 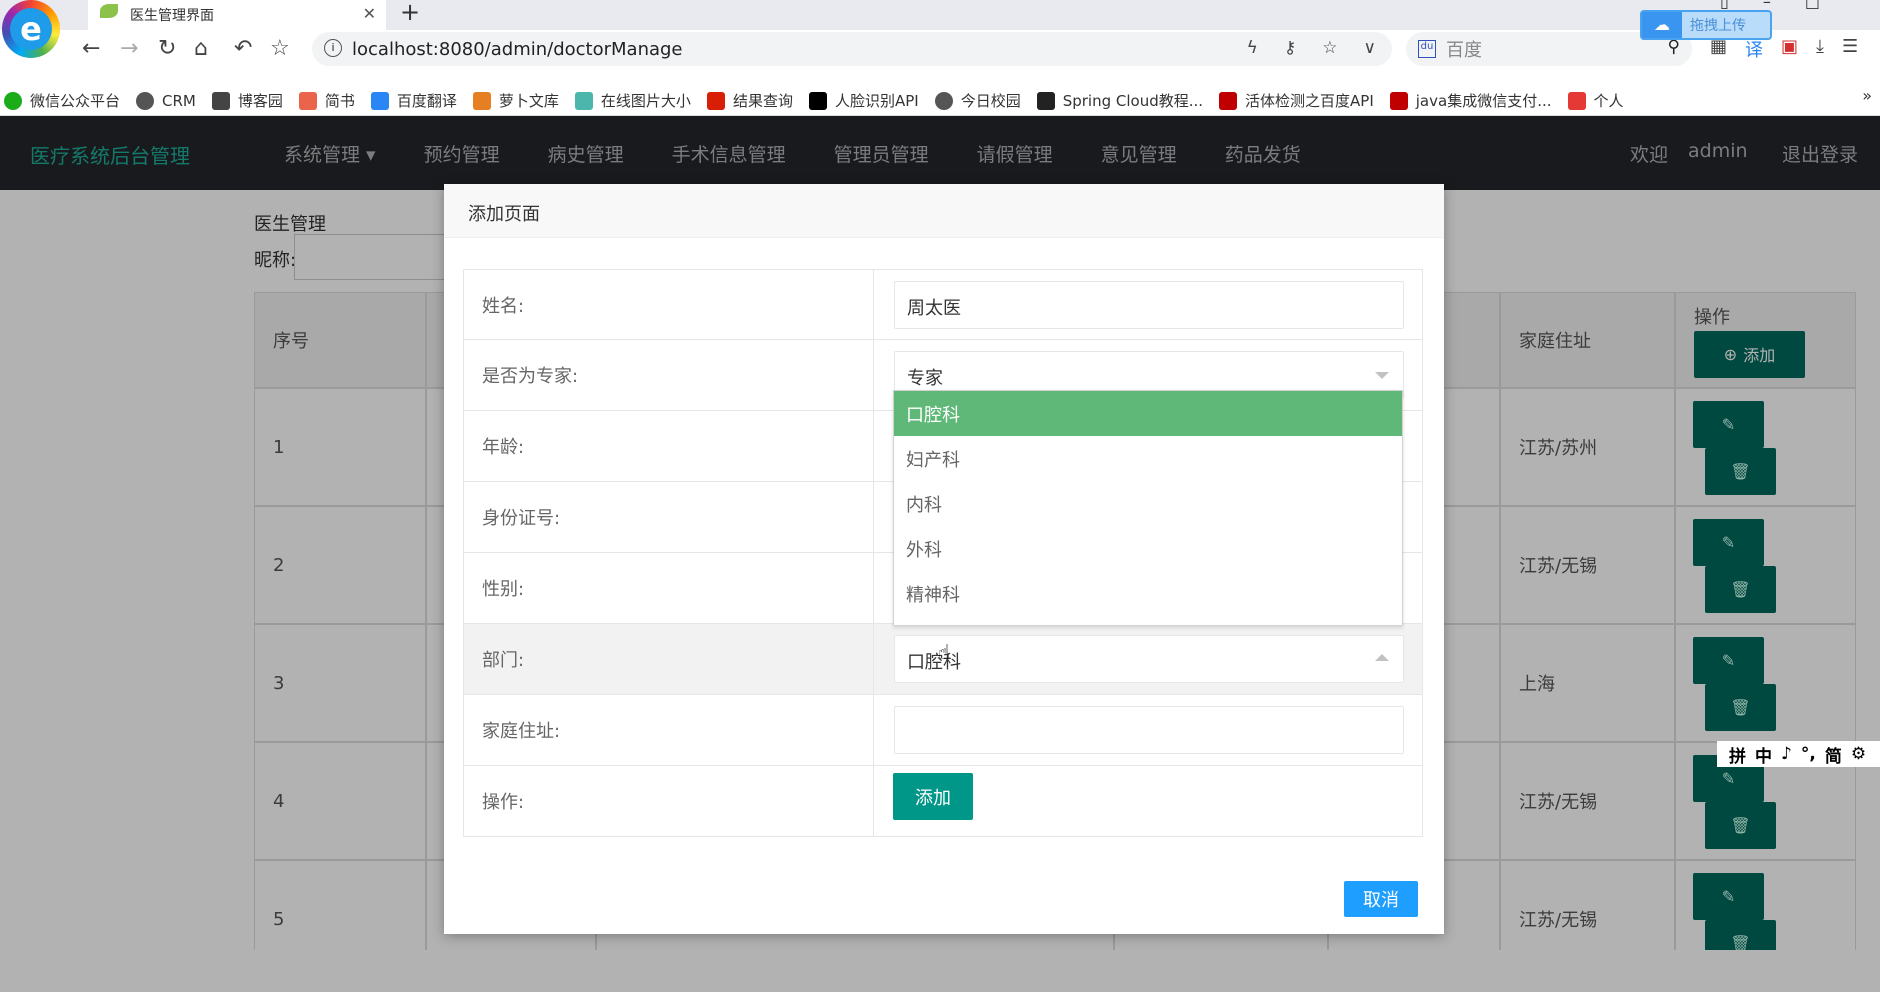 What do you see at coordinates (669, 730) in the screenshot?
I see `address-label: 家庭住址:` at bounding box center [669, 730].